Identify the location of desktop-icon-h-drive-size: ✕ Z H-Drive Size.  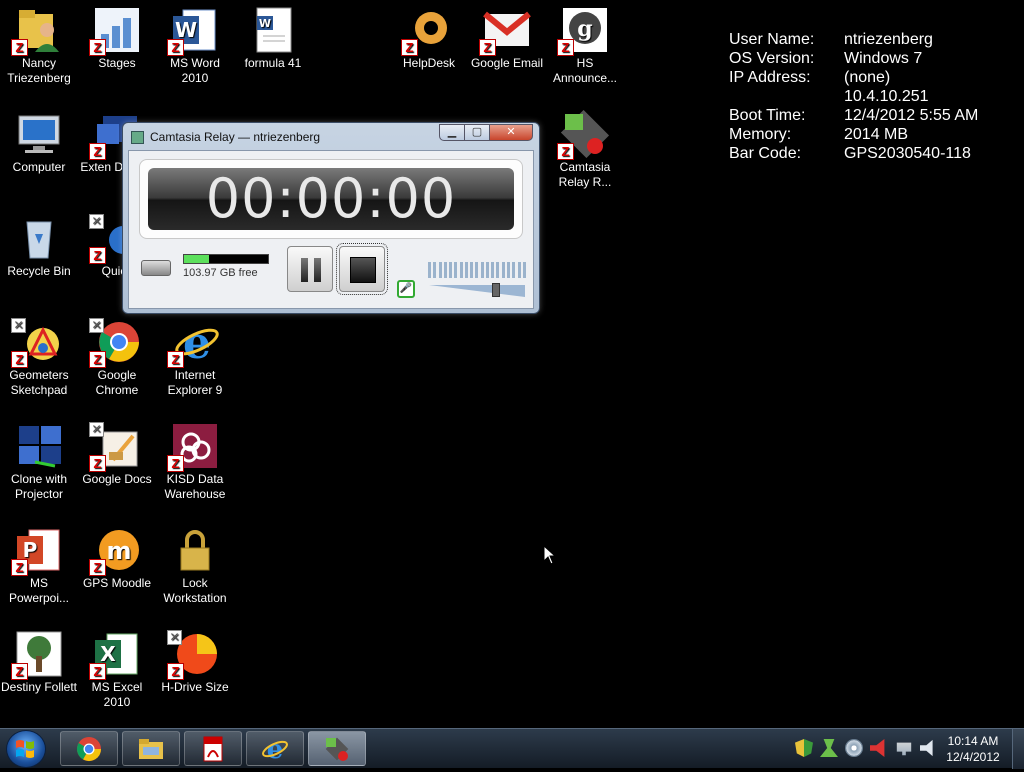
(195, 659).